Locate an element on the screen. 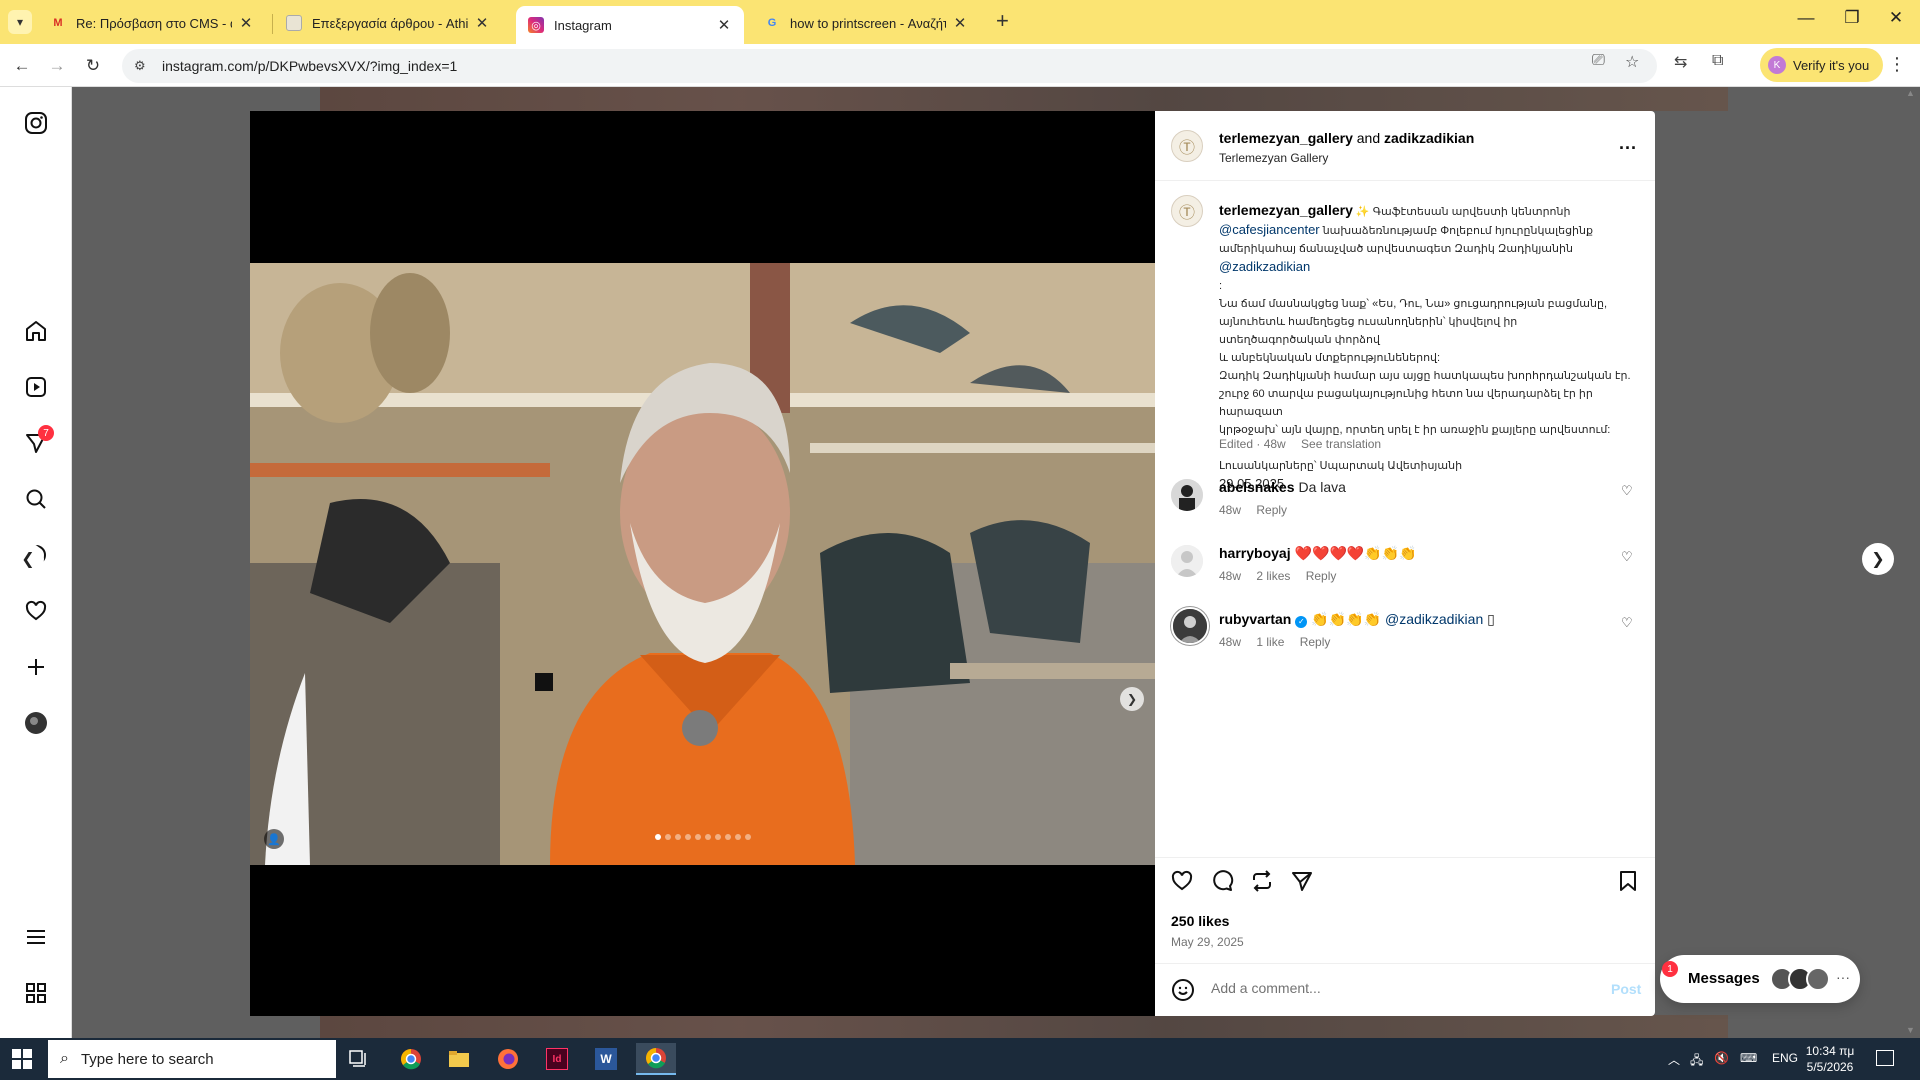 The width and height of the screenshot is (1920, 1080). chrome-icon is located at coordinates (411, 1059).